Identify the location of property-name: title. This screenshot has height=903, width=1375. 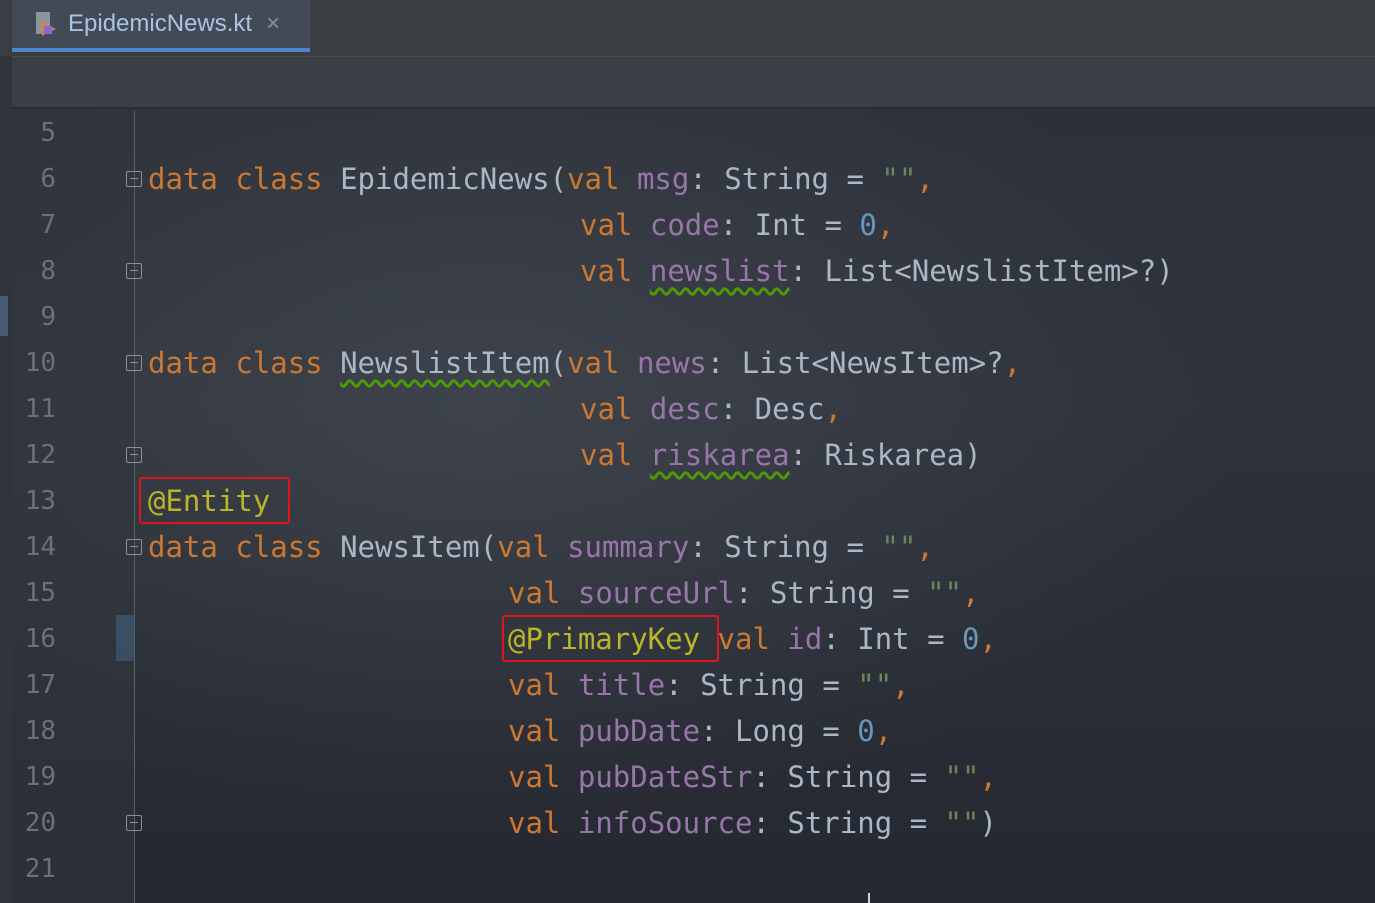
(621, 685).